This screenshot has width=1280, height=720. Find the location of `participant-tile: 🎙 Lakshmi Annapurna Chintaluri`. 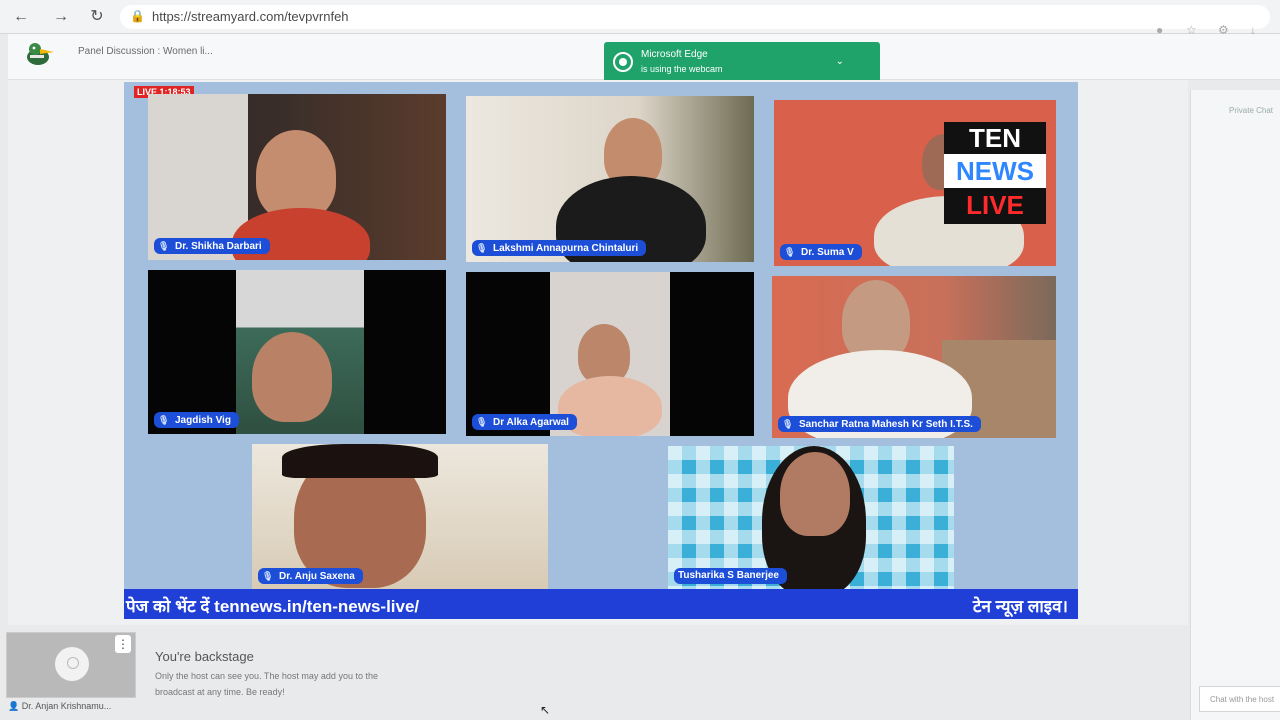

participant-tile: 🎙 Lakshmi Annapurna Chintaluri is located at coordinates (610, 179).